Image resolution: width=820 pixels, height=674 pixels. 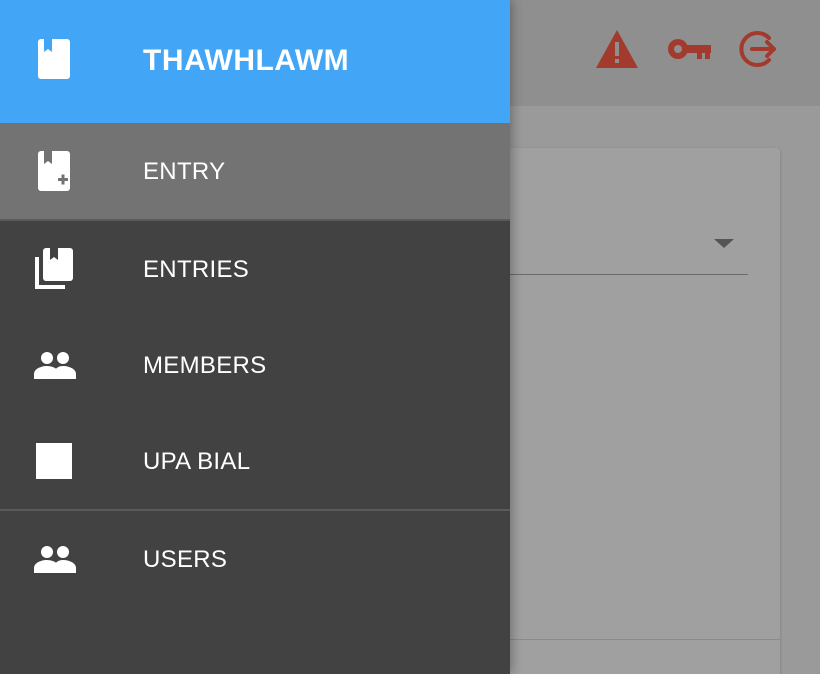 What do you see at coordinates (255, 269) in the screenshot?
I see `nav-item-entries: ENTRIES` at bounding box center [255, 269].